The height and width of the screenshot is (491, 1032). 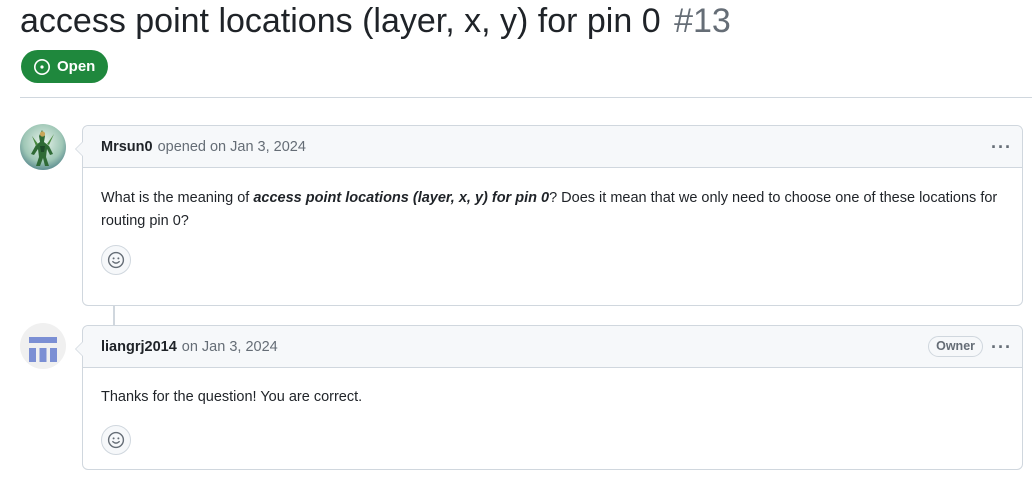 What do you see at coordinates (139, 347) in the screenshot?
I see `comment-author: liangrj2014` at bounding box center [139, 347].